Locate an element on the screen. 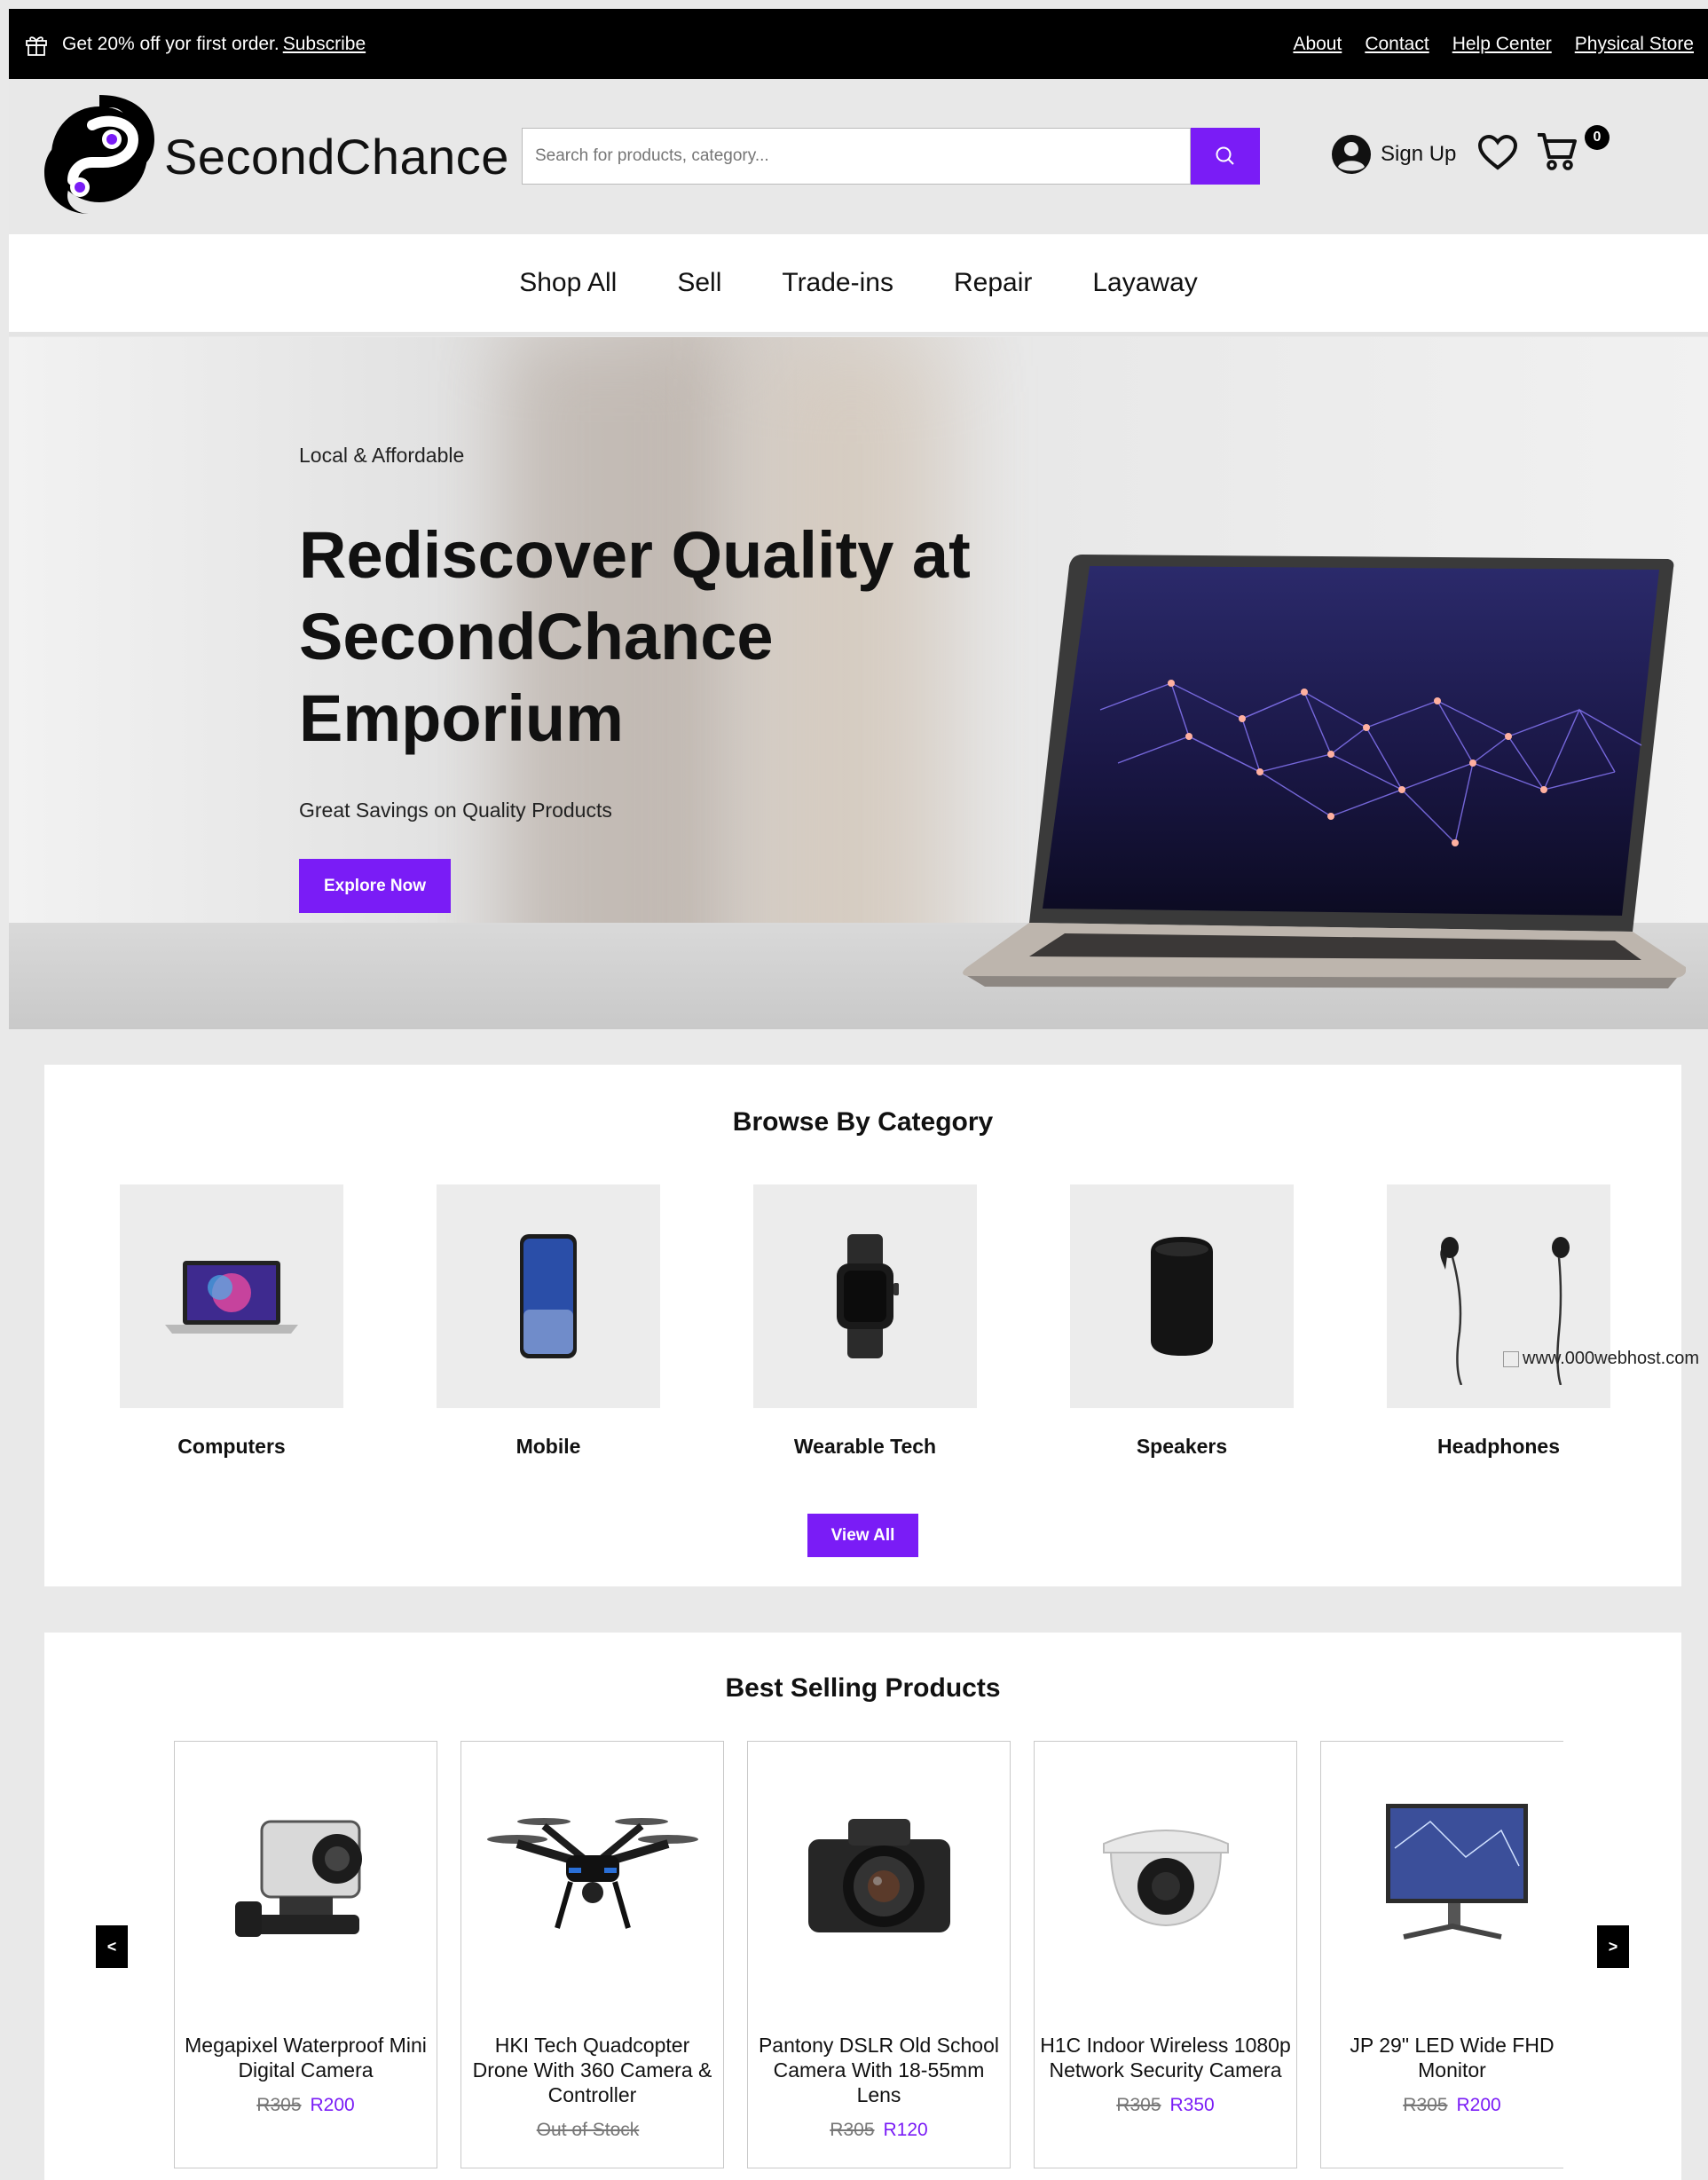  promo-text: Get 20% off yor first order. is located at coordinates (170, 43).